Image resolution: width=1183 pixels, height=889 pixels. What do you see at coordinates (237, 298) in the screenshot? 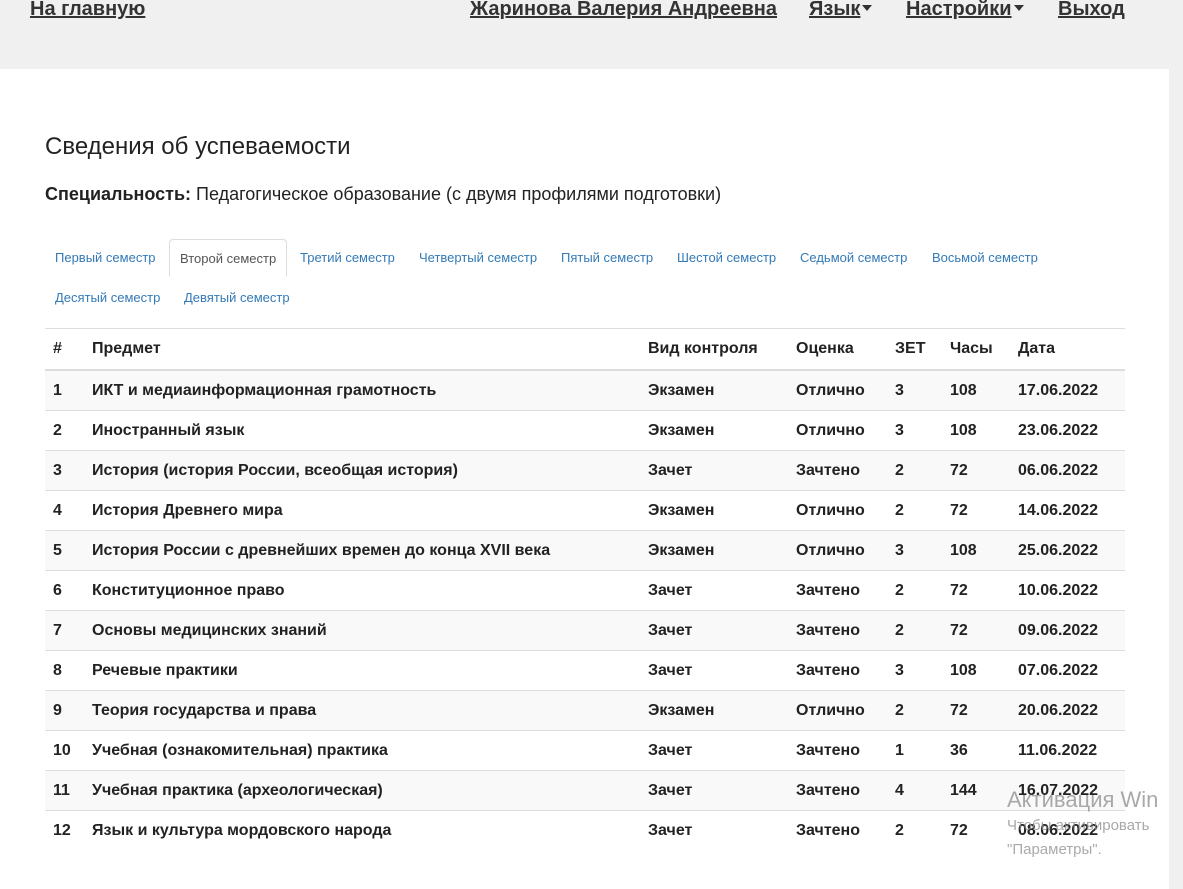
I see `tab-semester-9: Девятый семестр` at bounding box center [237, 298].